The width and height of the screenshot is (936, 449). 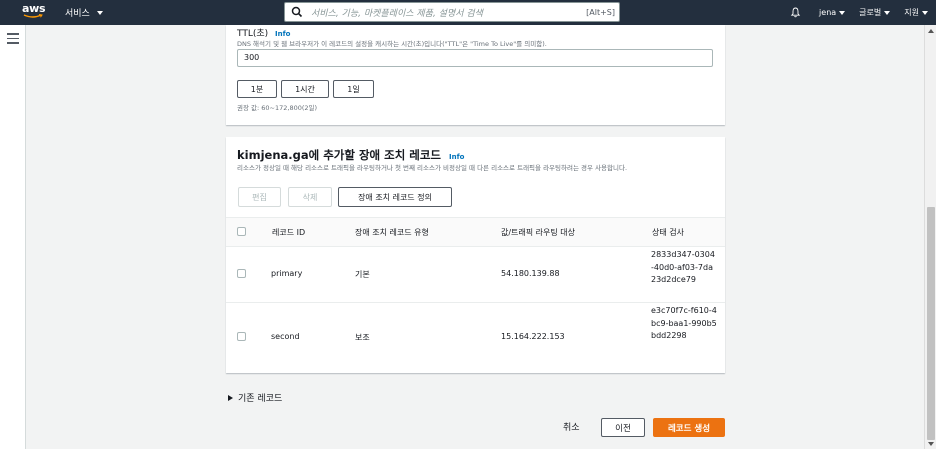 I want to click on failover-type: 기본, so click(x=362, y=274).